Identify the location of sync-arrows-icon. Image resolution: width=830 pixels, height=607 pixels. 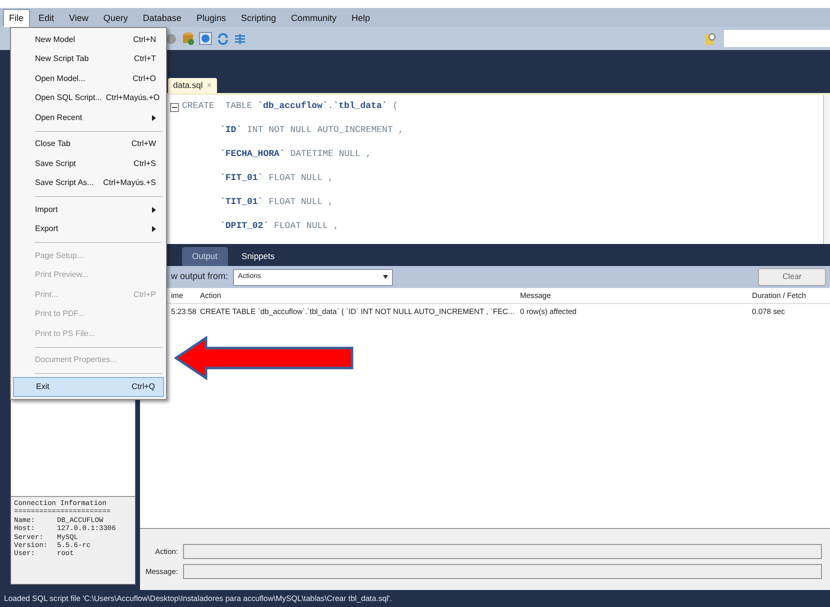
(223, 38).